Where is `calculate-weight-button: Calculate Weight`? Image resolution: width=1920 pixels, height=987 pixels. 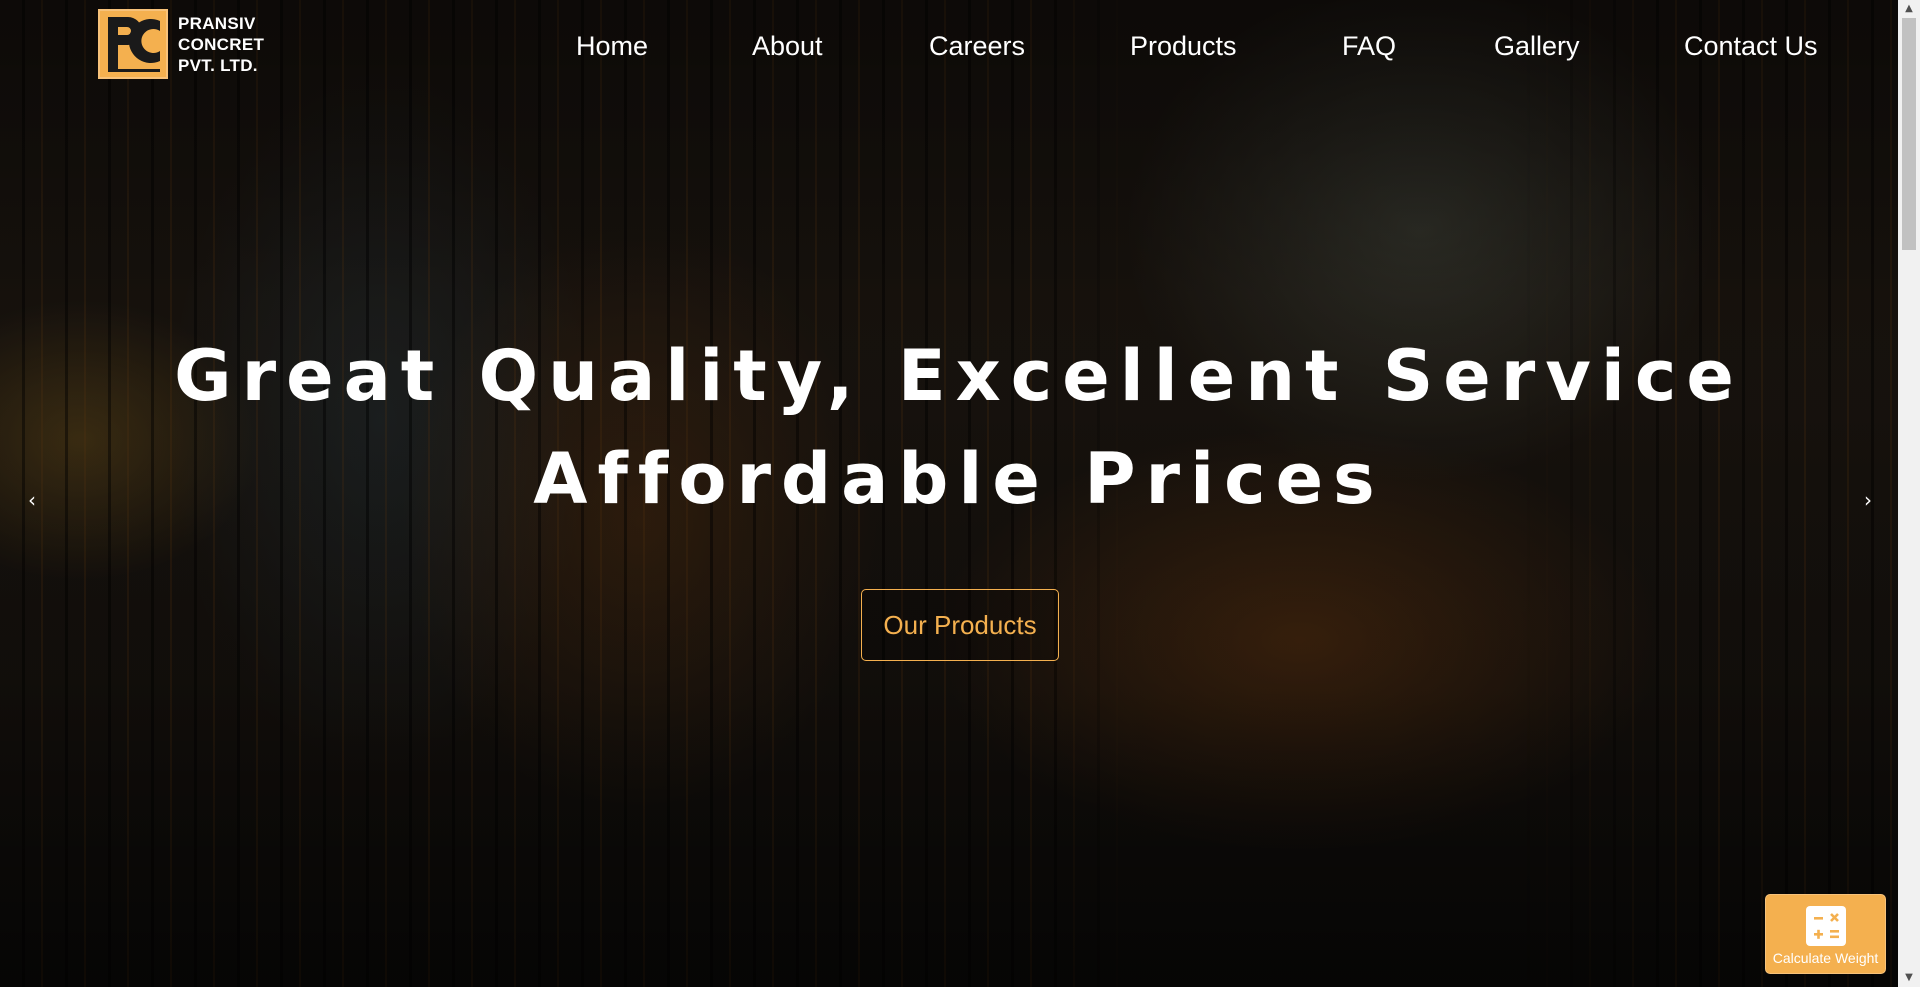
calculate-weight-button: Calculate Weight is located at coordinates (1825, 934).